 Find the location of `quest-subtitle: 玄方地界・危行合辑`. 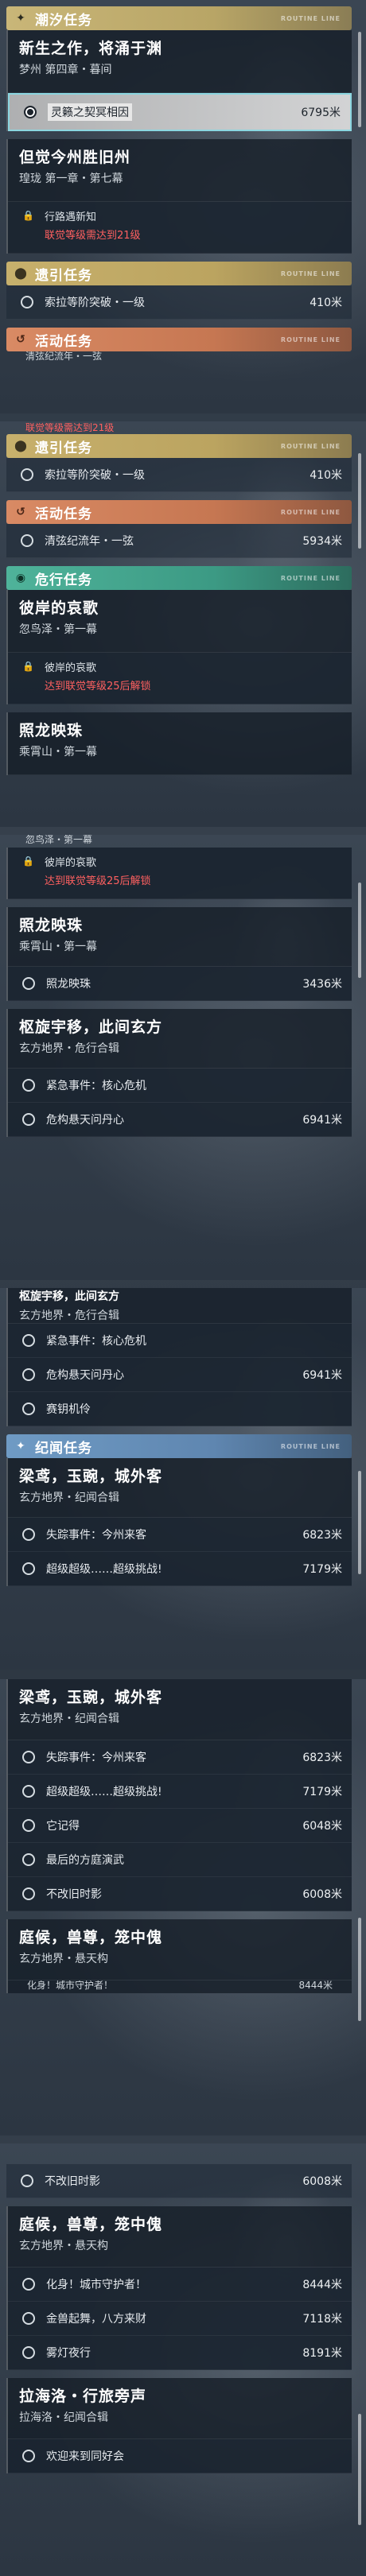

quest-subtitle: 玄方地界・危行合辑 is located at coordinates (69, 1316).